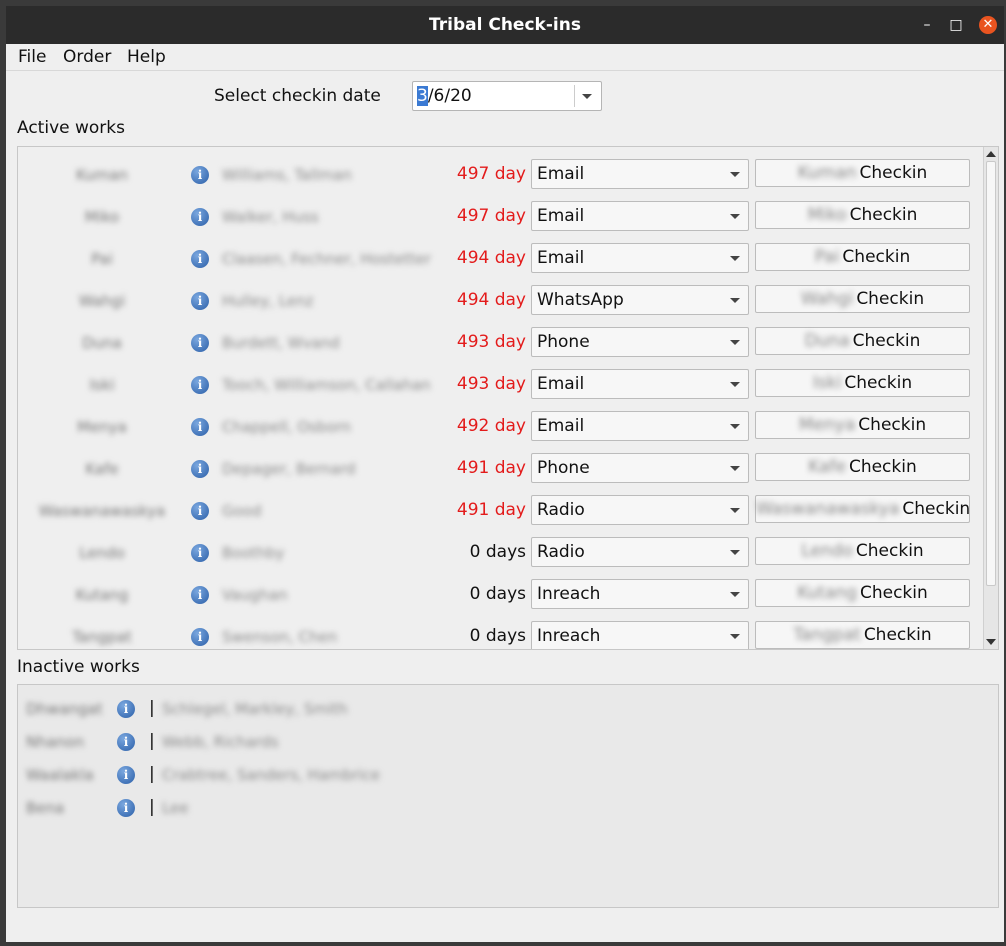  What do you see at coordinates (87, 57) in the screenshot?
I see `menu-order: Order` at bounding box center [87, 57].